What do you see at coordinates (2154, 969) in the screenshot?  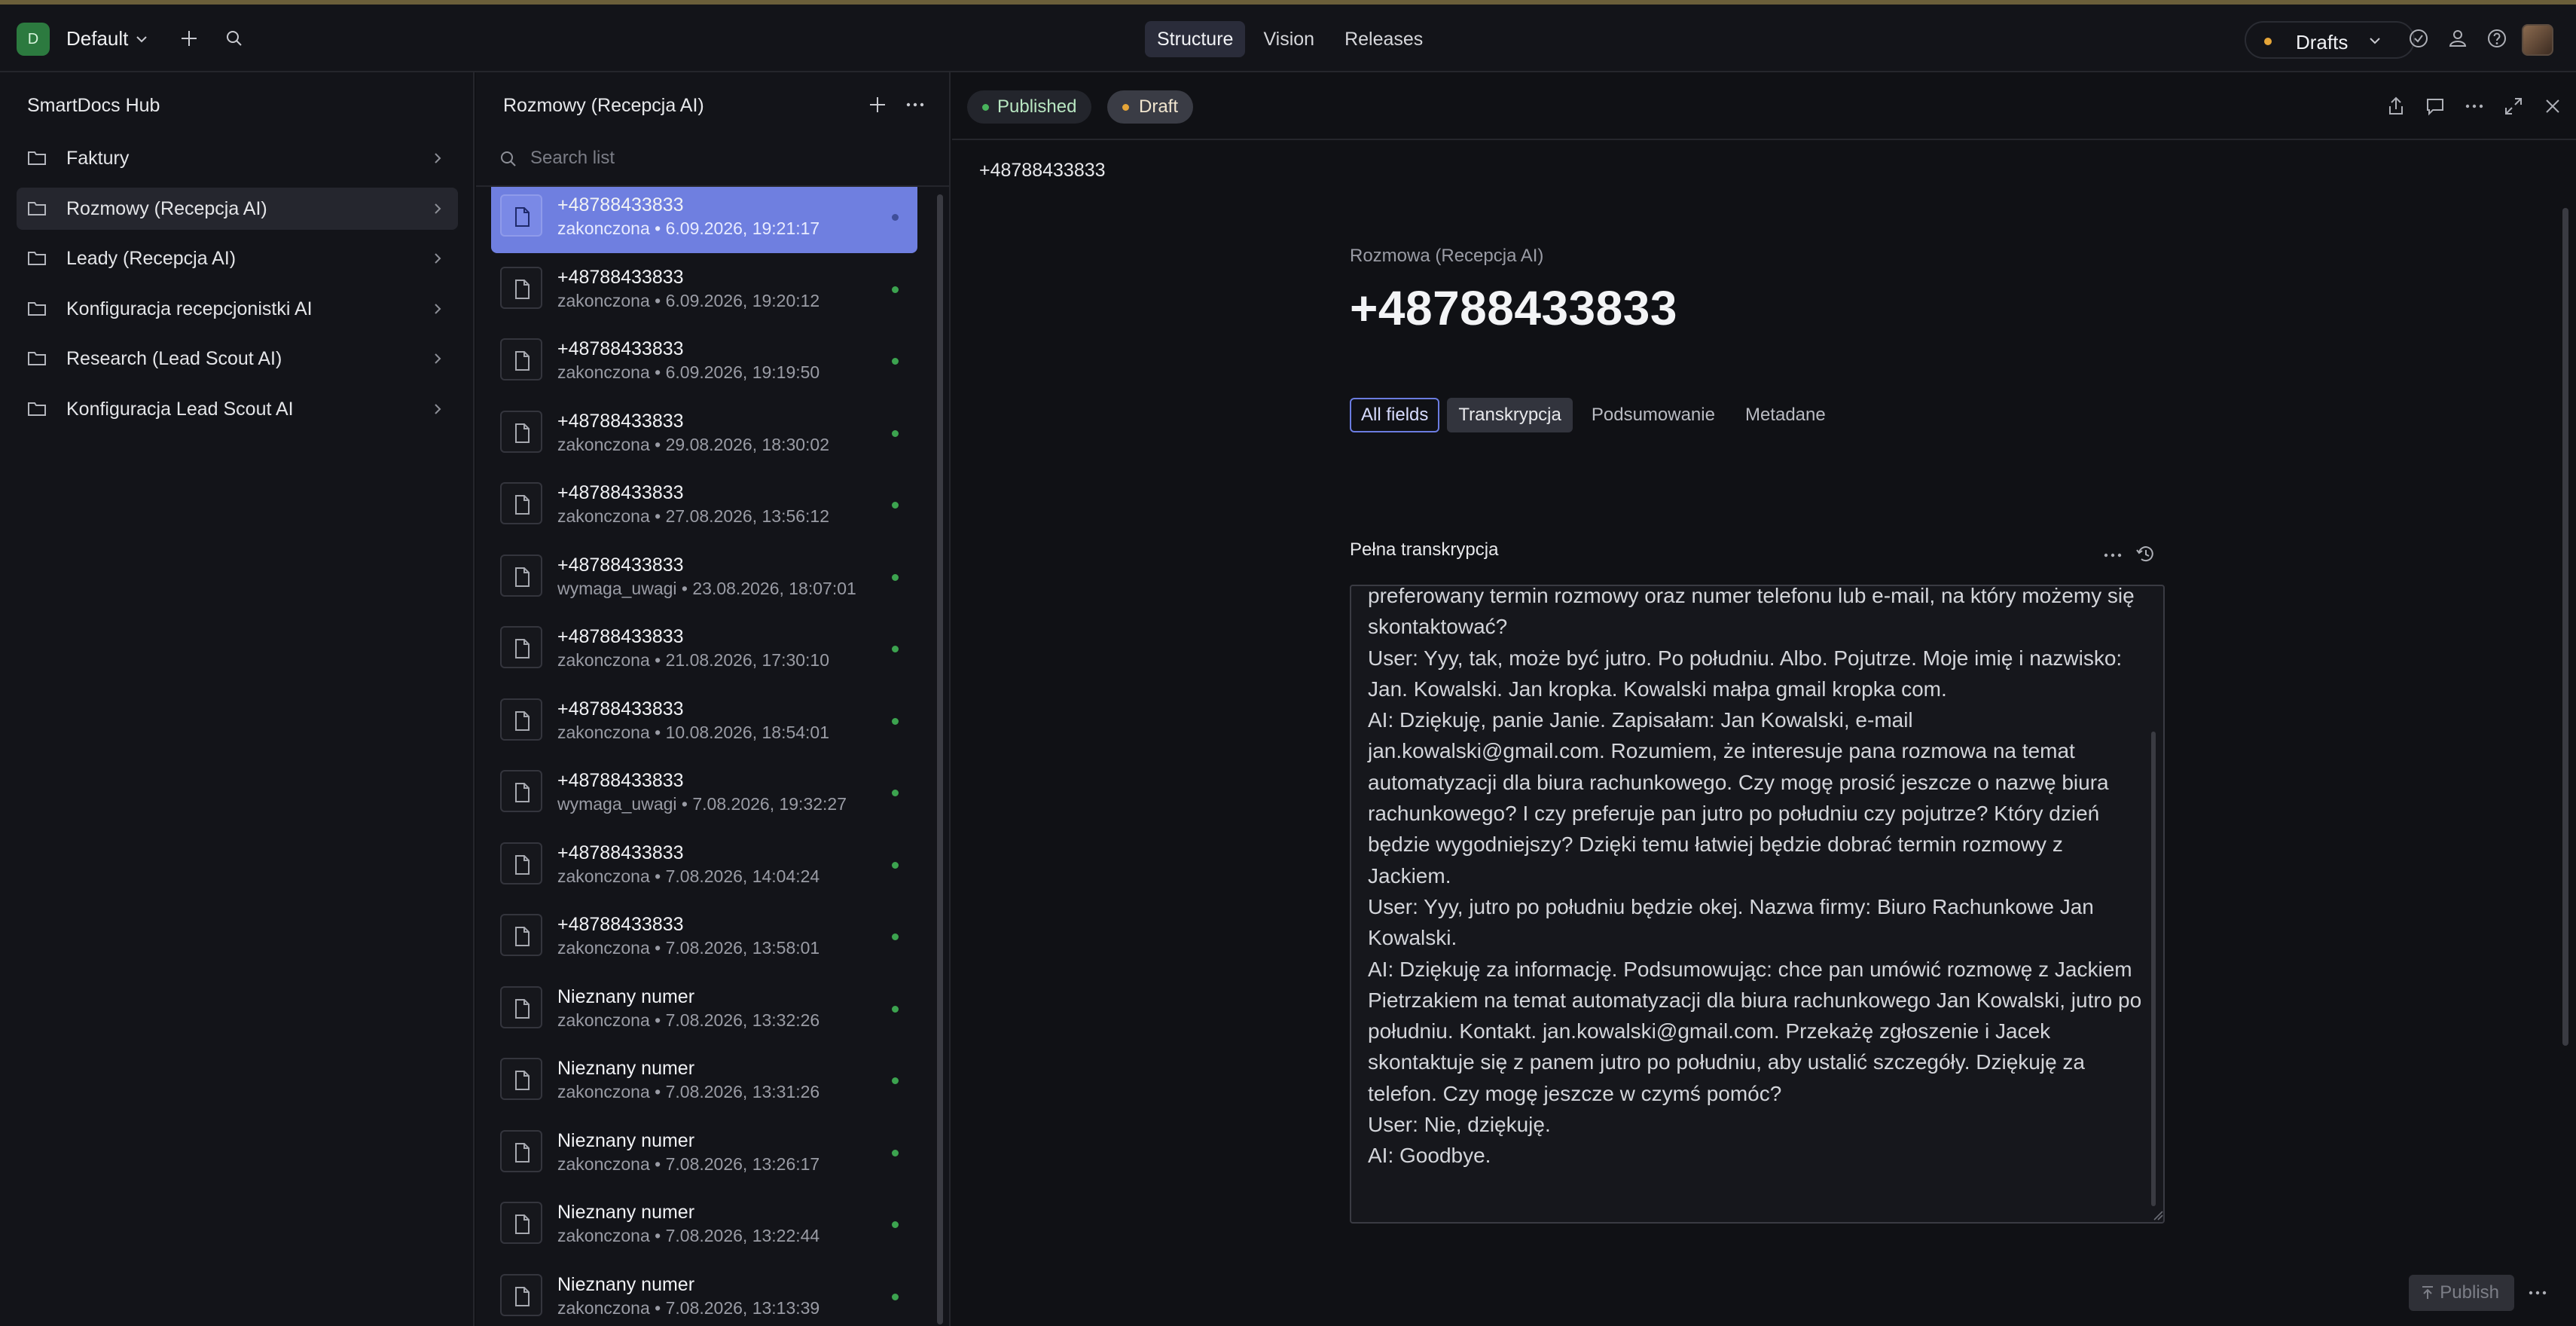 I see `transcript-scrollbar` at bounding box center [2154, 969].